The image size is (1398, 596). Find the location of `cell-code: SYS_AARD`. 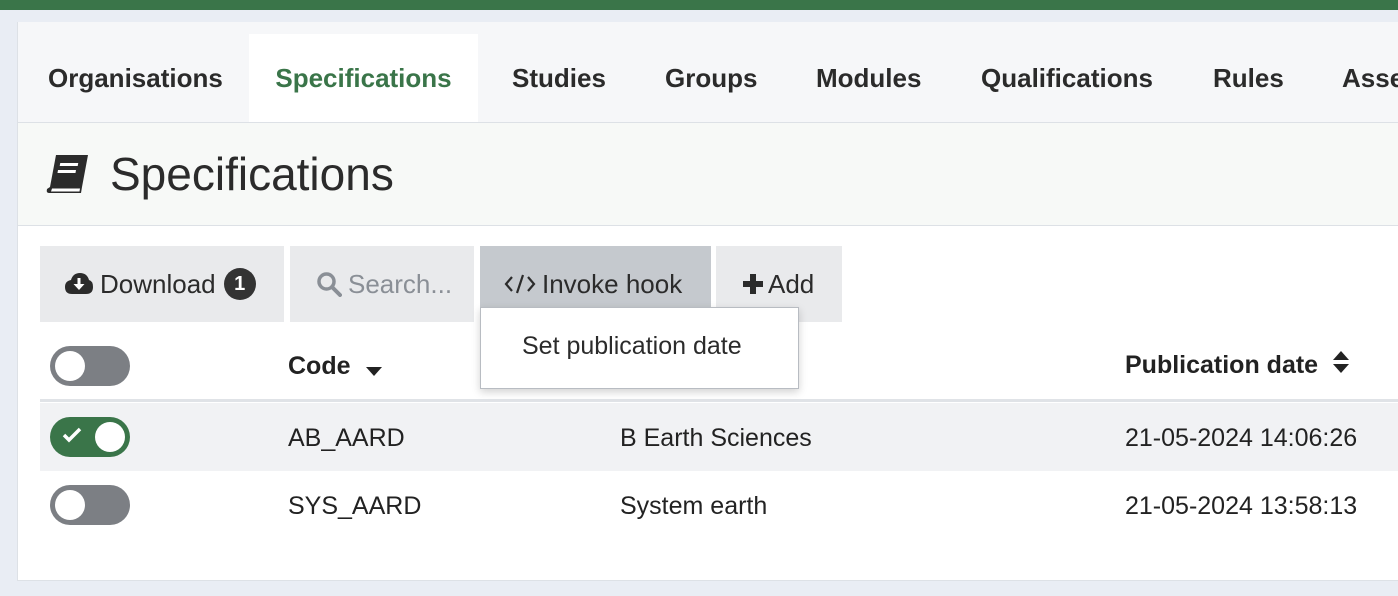

cell-code: SYS_AARD is located at coordinates (355, 506).